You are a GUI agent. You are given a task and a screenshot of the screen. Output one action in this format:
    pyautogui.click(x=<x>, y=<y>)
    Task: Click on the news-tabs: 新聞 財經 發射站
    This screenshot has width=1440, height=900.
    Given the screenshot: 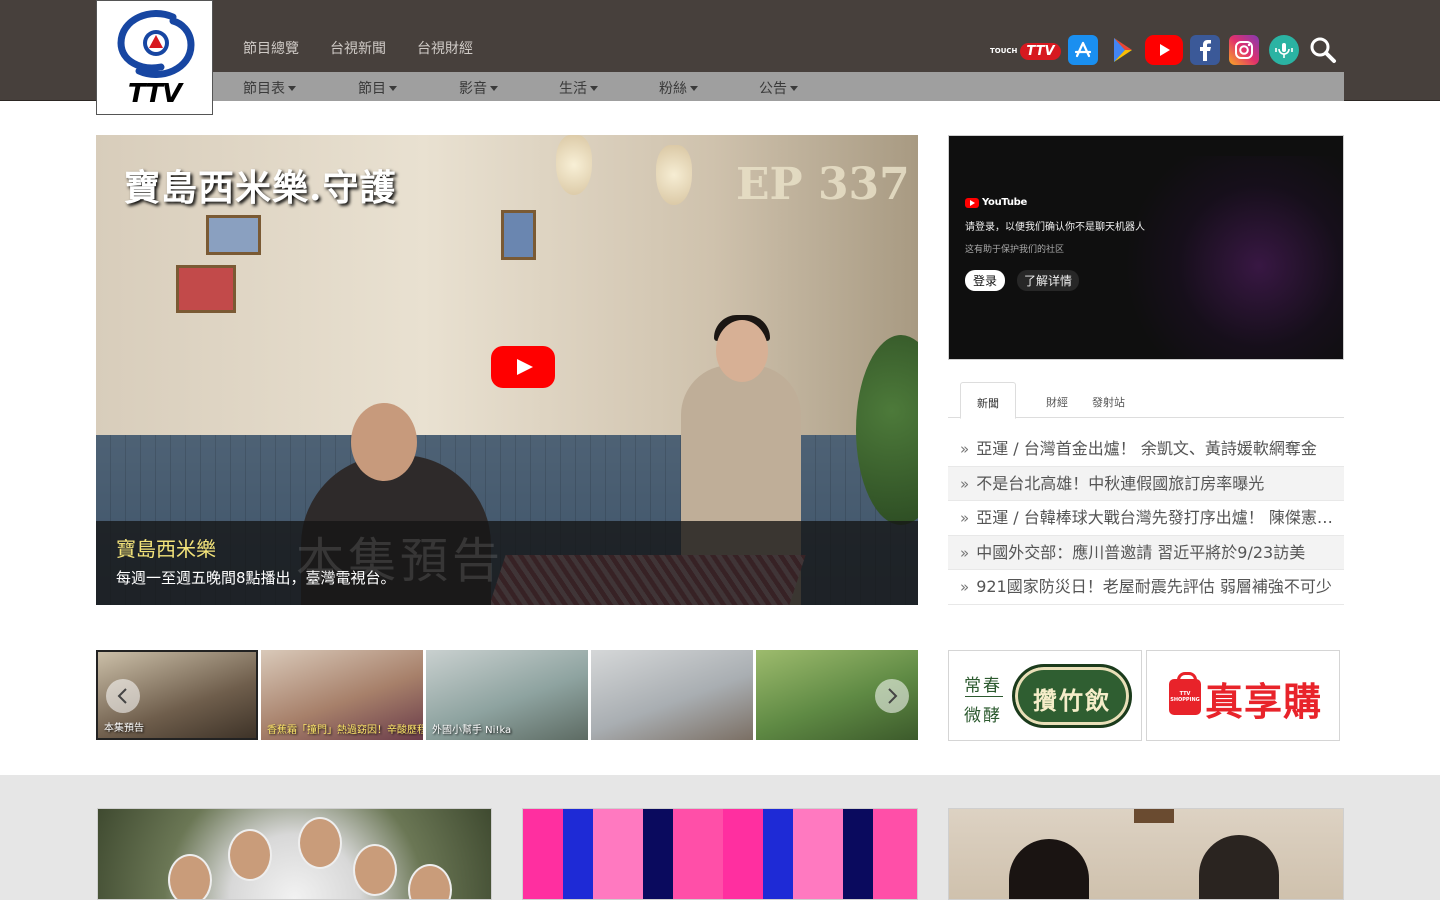 What is the action you would take?
    pyautogui.click(x=1146, y=400)
    